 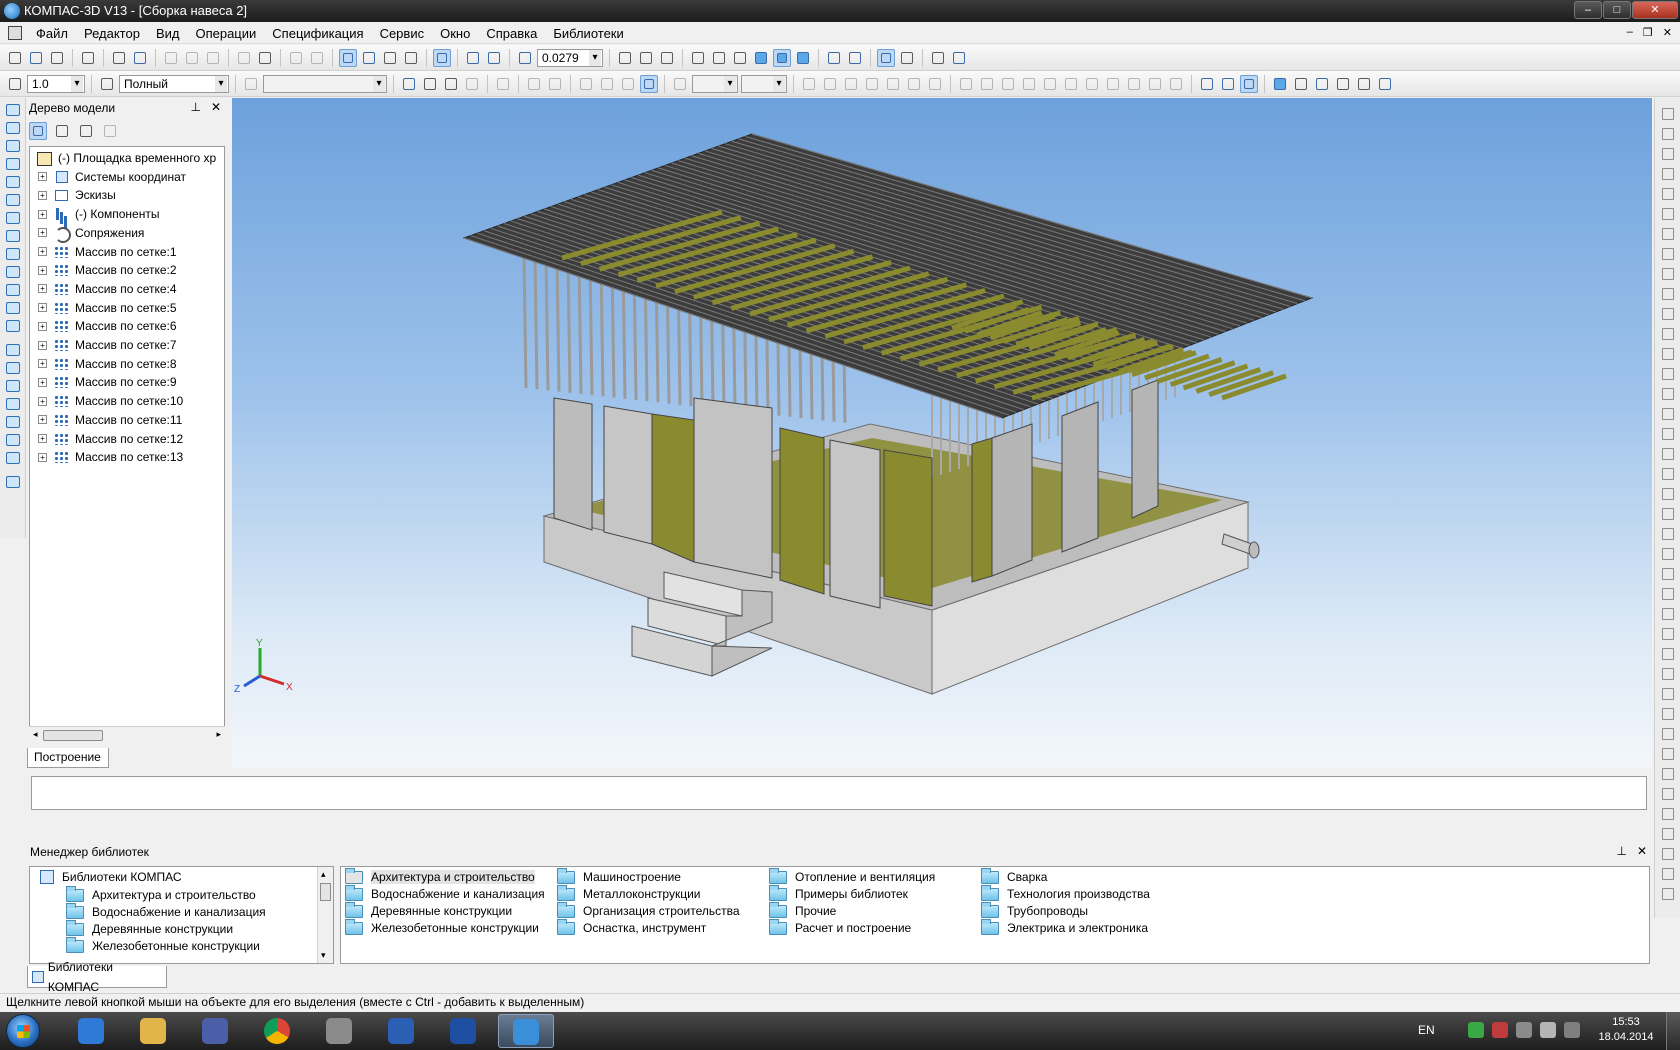 What do you see at coordinates (451, 84) in the screenshot?
I see `formula-icon` at bounding box center [451, 84].